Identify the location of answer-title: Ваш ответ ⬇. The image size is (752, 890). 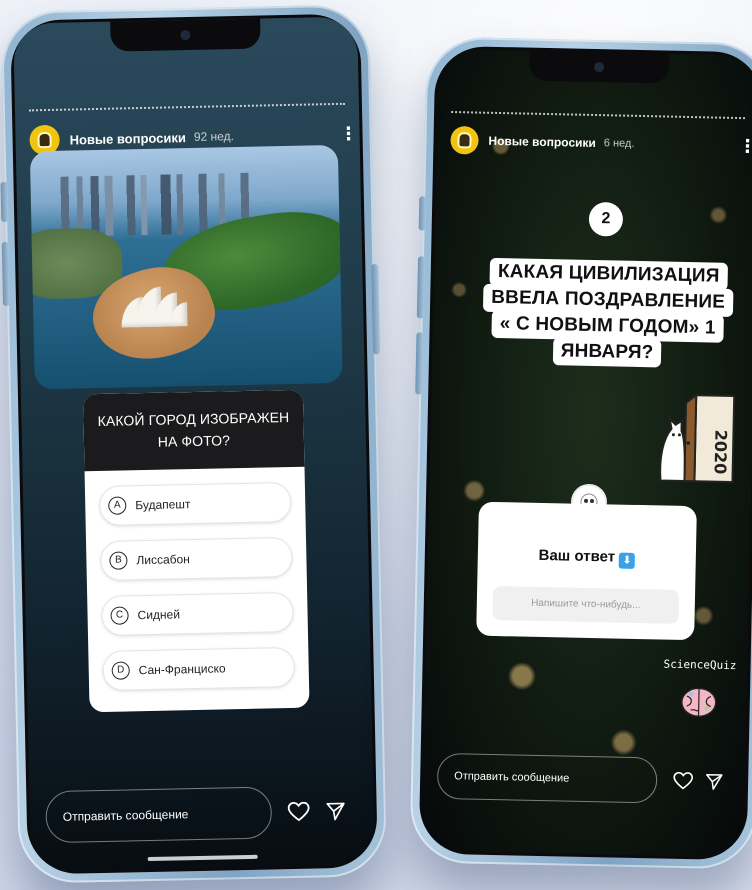
(587, 558).